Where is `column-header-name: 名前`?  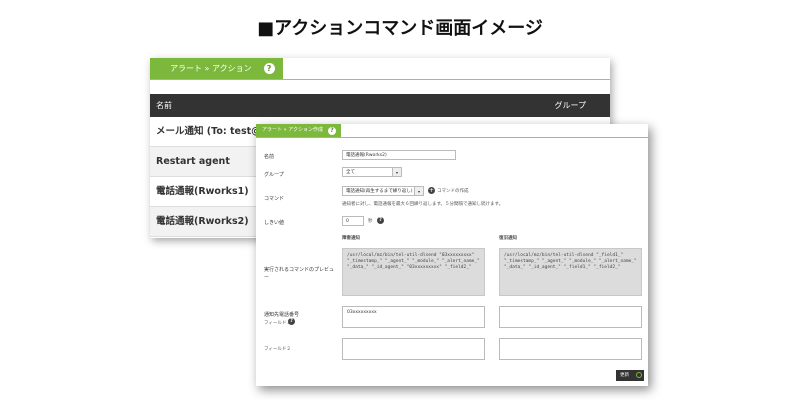 column-header-name: 名前 is located at coordinates (164, 105).